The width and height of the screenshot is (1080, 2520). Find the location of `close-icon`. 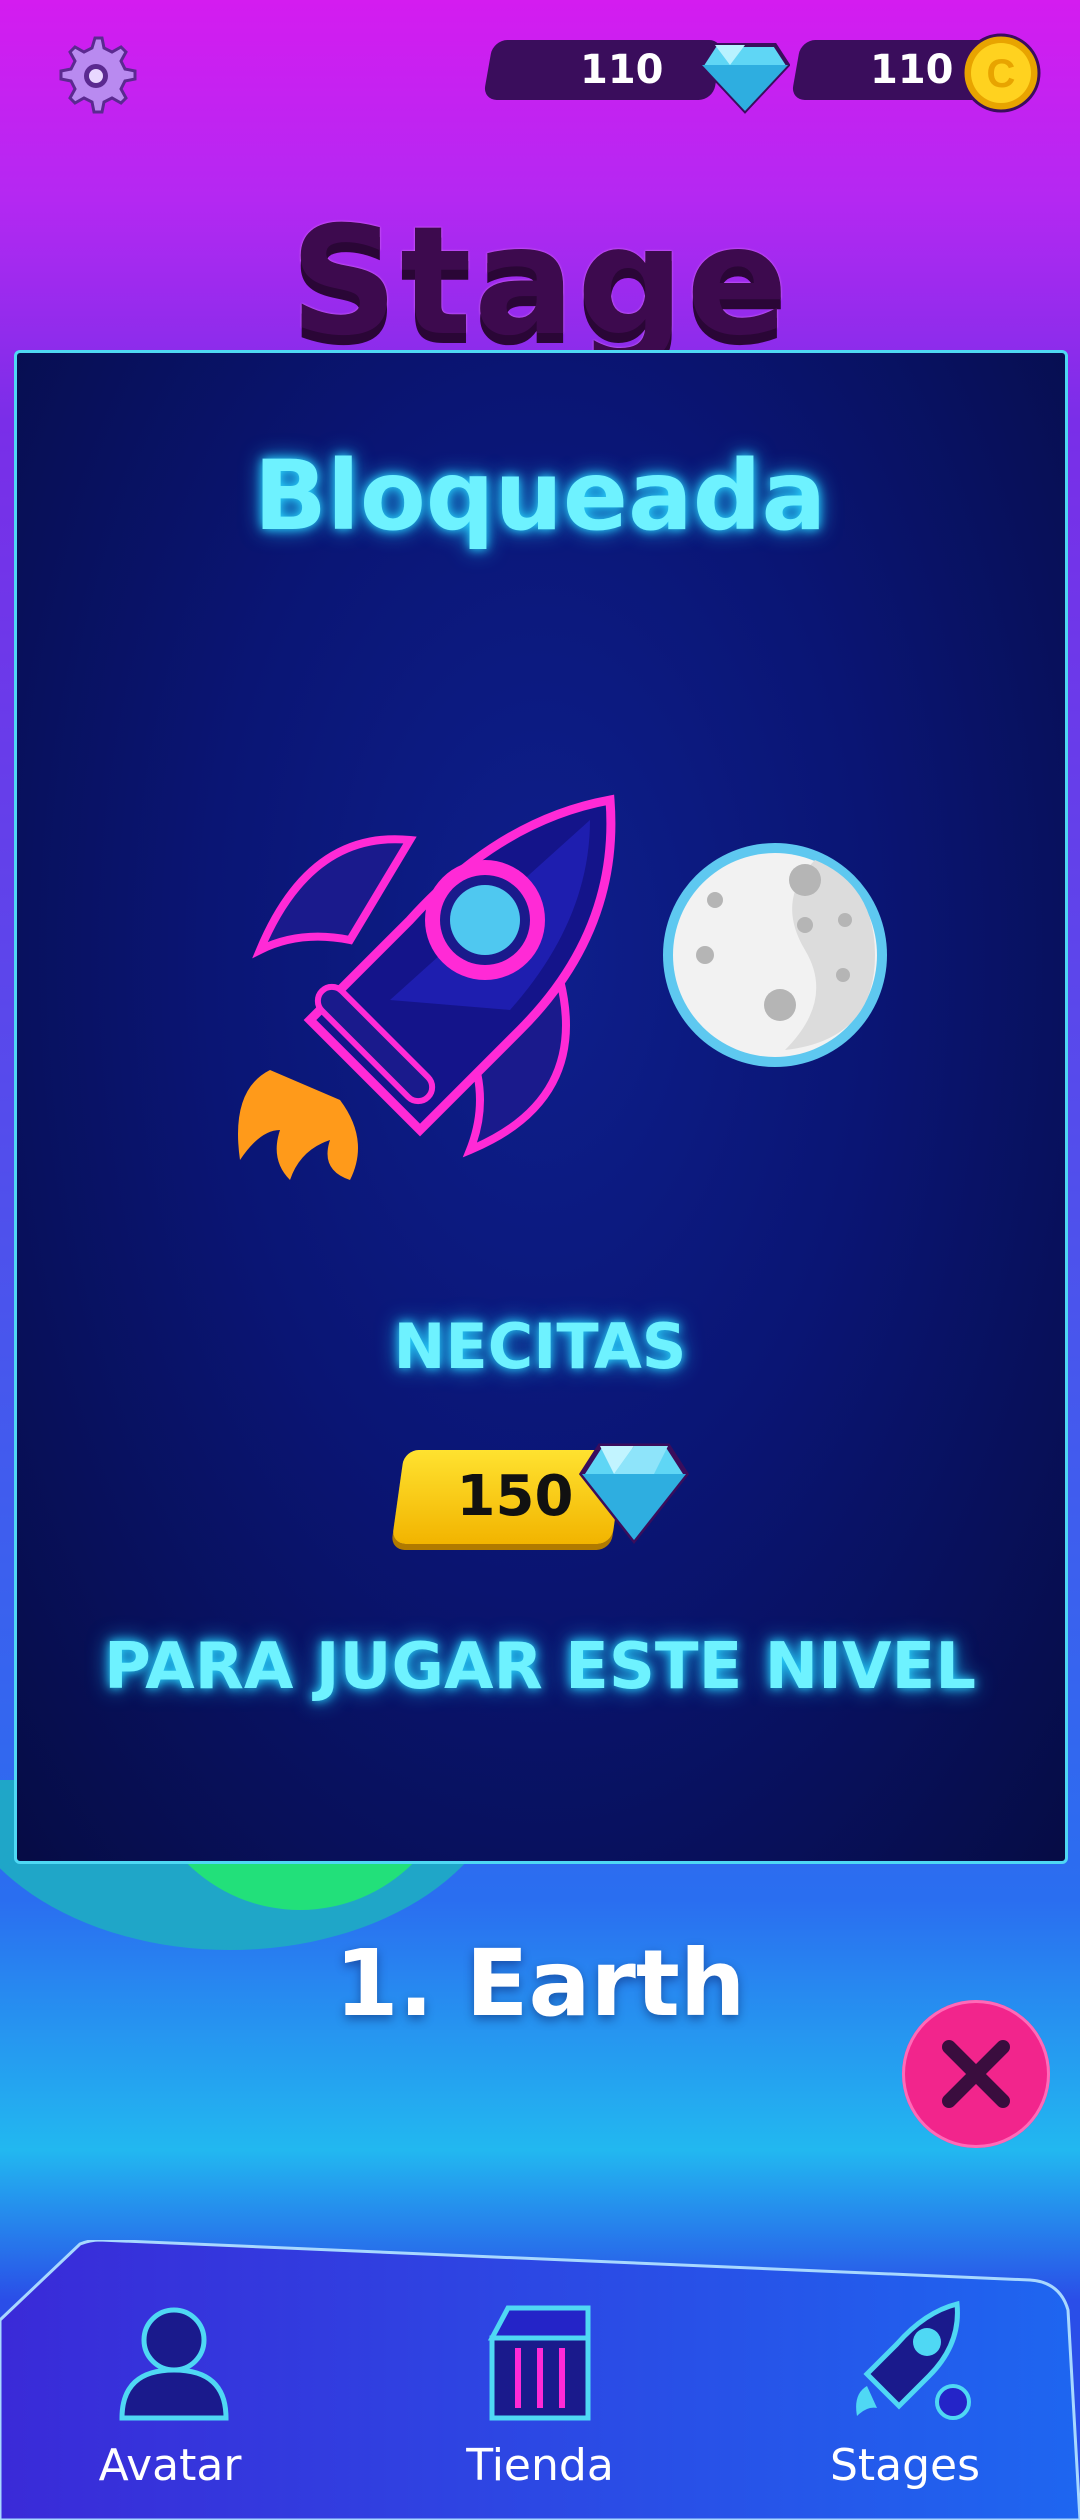

close-icon is located at coordinates (976, 2074).